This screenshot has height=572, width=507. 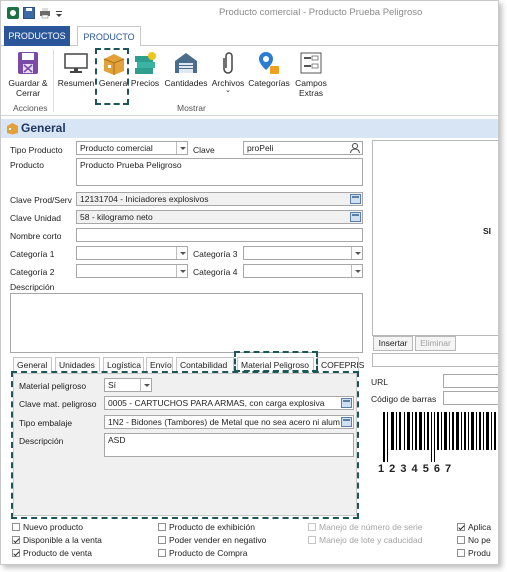 I want to click on tab-productos: PRODUCTOS, so click(x=37, y=36).